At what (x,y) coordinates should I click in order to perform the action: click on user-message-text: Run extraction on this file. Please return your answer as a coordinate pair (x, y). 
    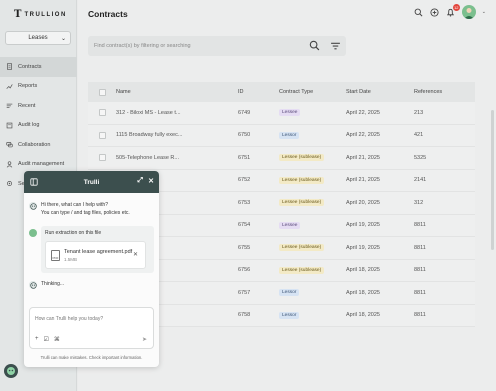
    Looking at the image, I should click on (73, 233).